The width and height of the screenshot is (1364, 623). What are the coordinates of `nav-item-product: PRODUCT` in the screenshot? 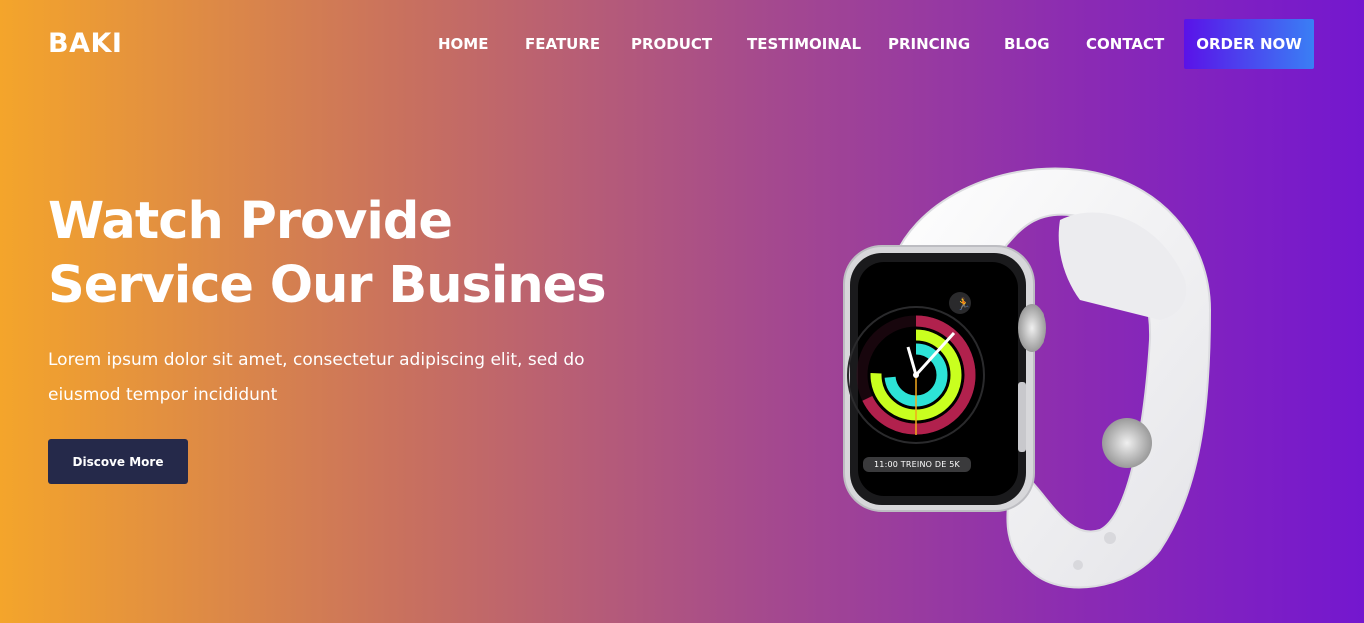 It's located at (671, 44).